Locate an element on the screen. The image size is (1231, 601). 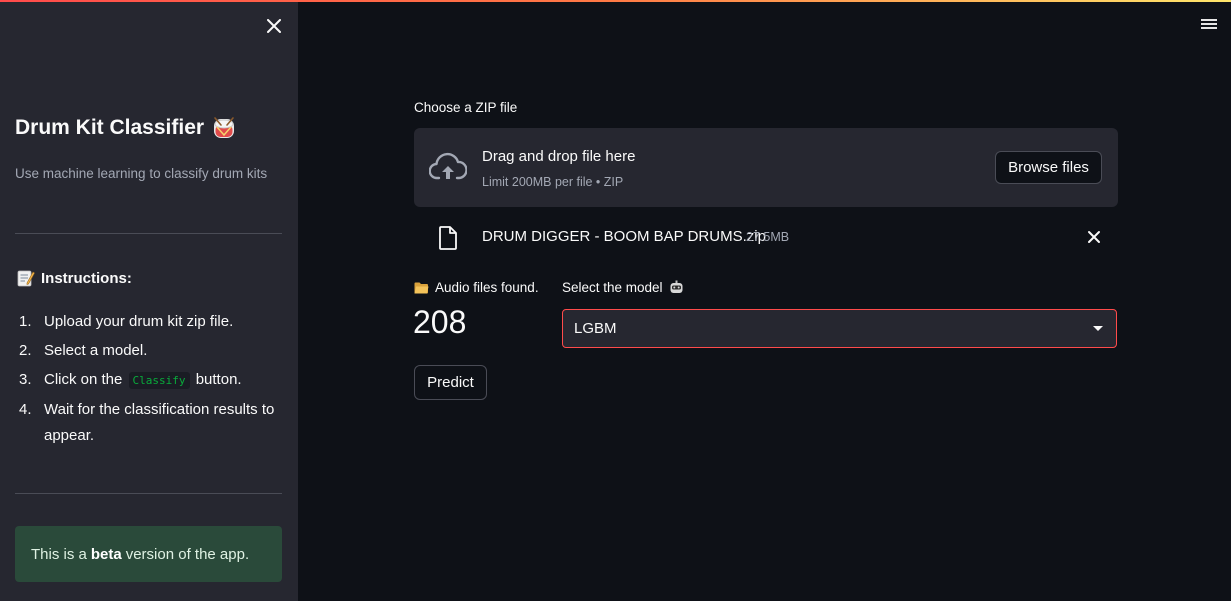
memo-icon is located at coordinates (26, 278).